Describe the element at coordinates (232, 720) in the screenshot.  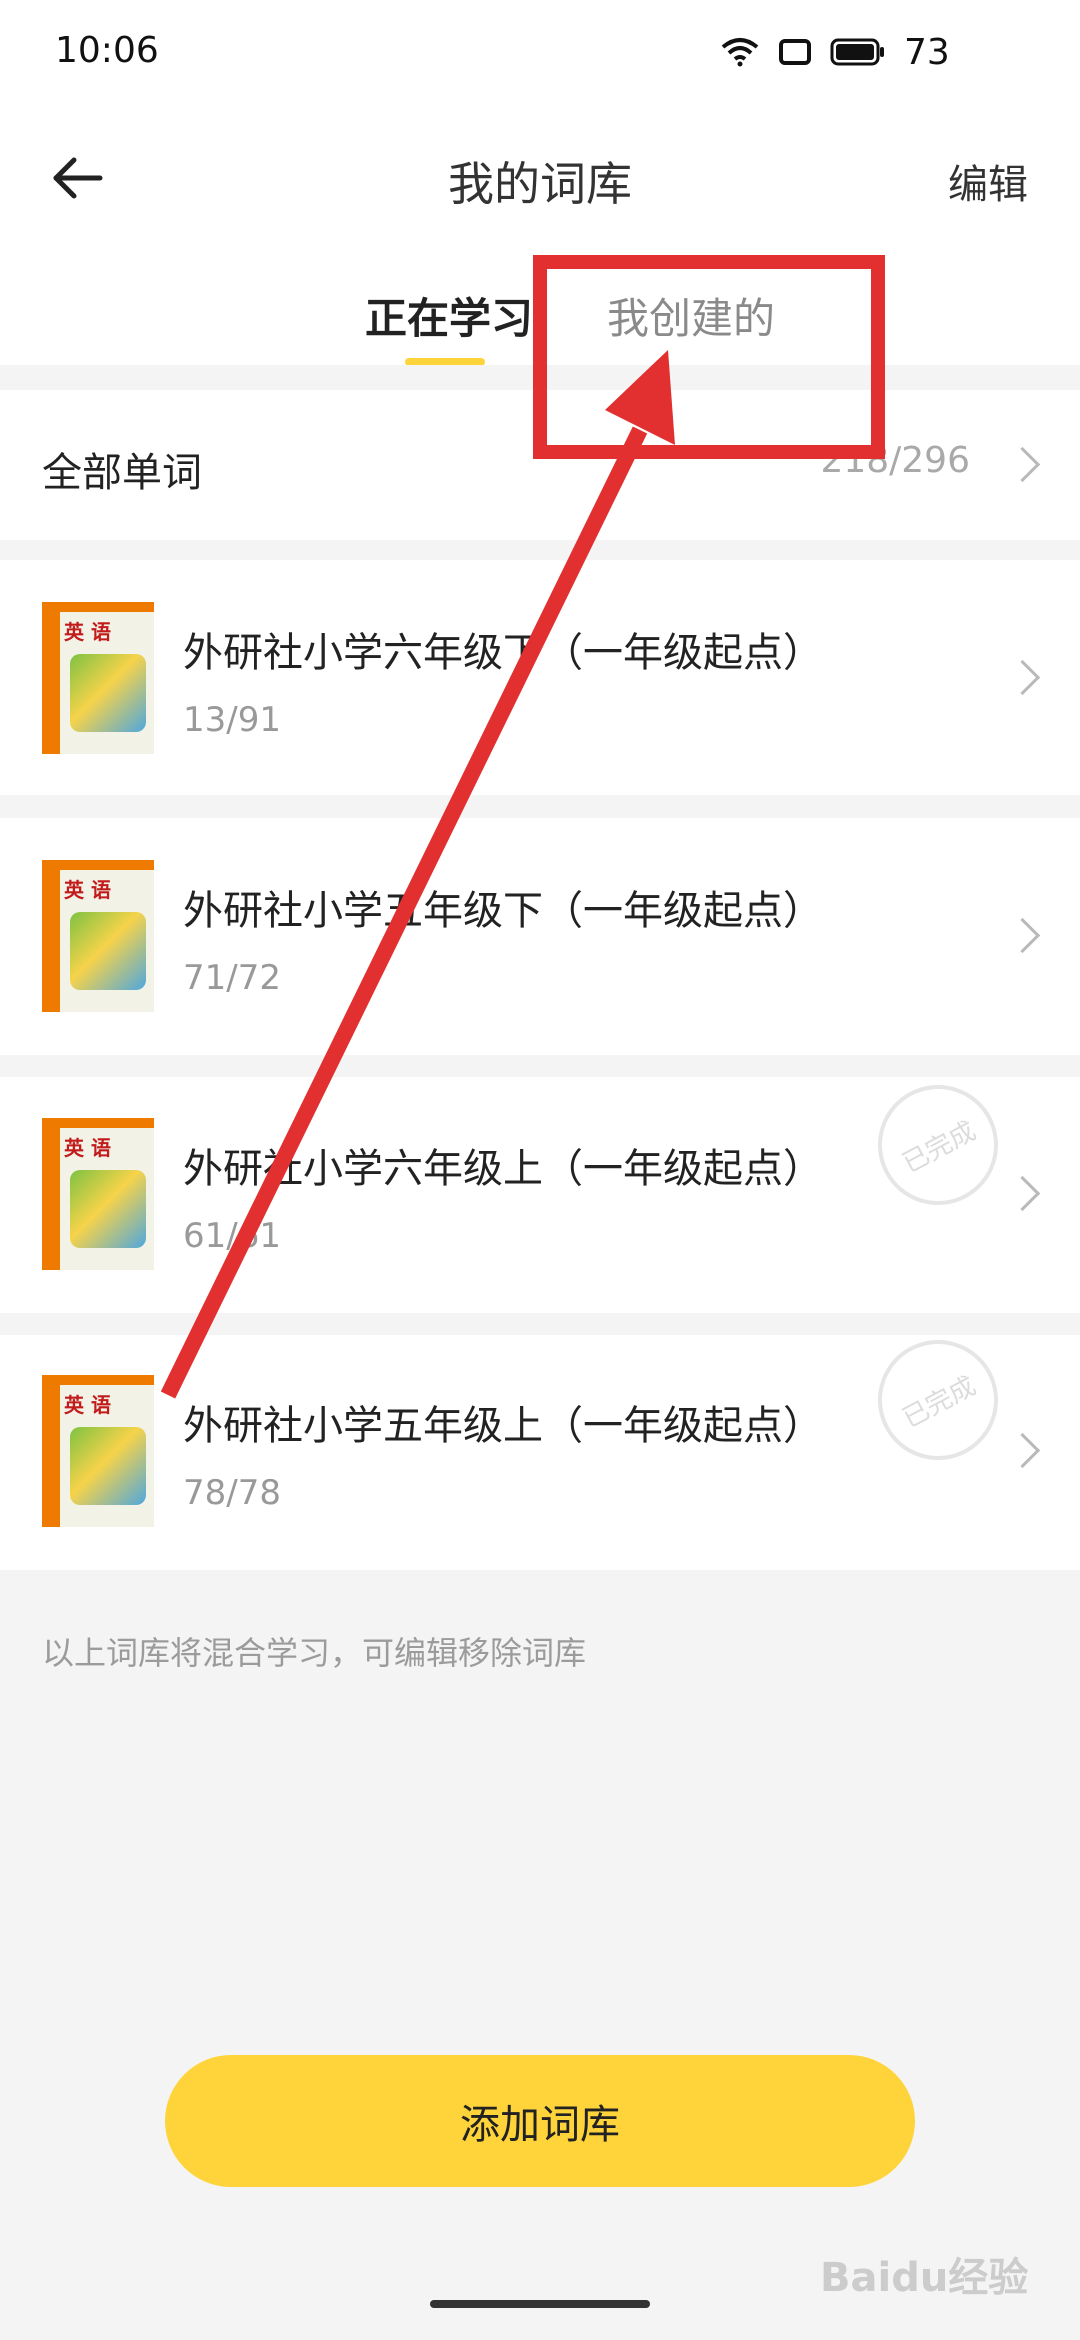
I see `book-progress: 13/91` at that location.